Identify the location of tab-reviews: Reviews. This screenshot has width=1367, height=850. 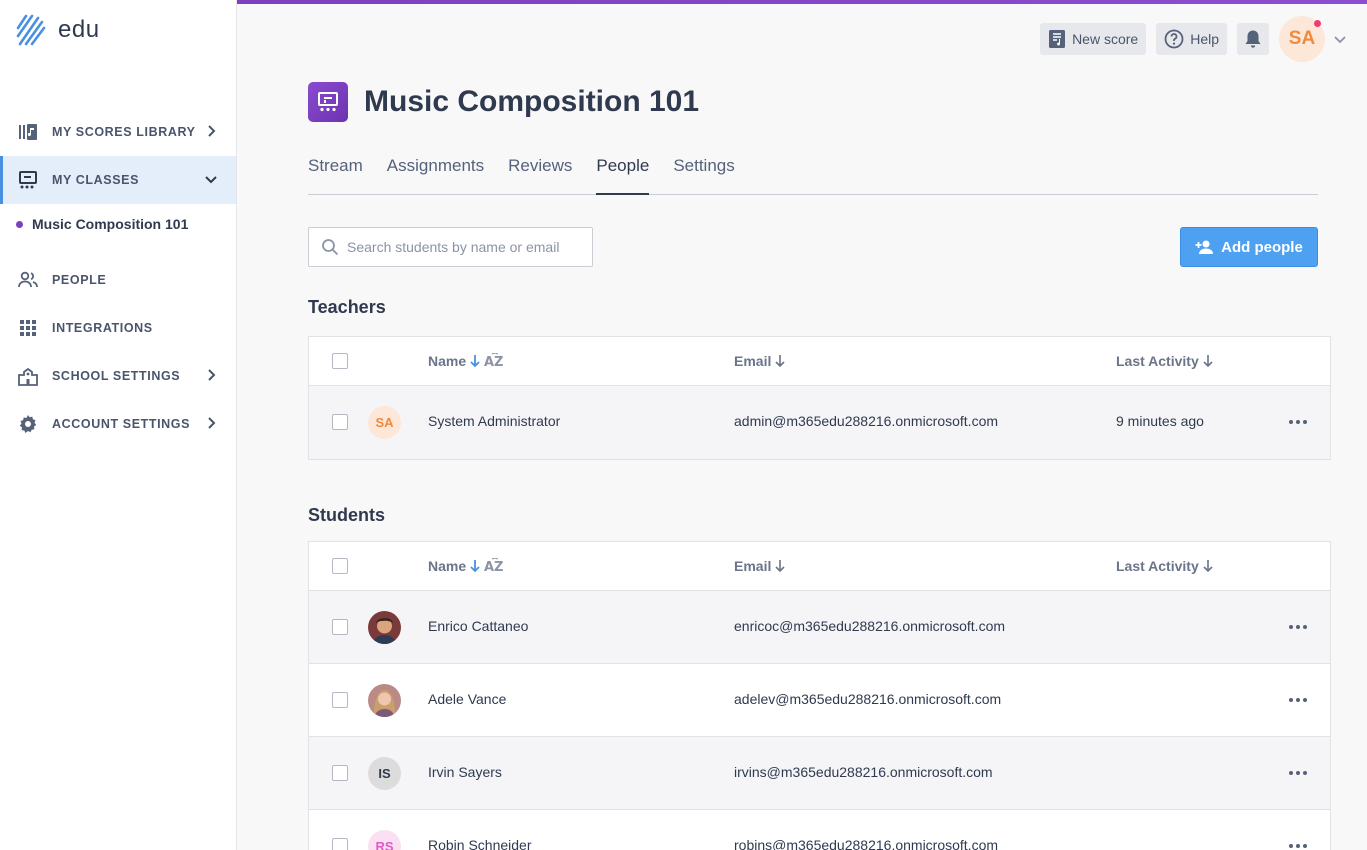
(540, 172).